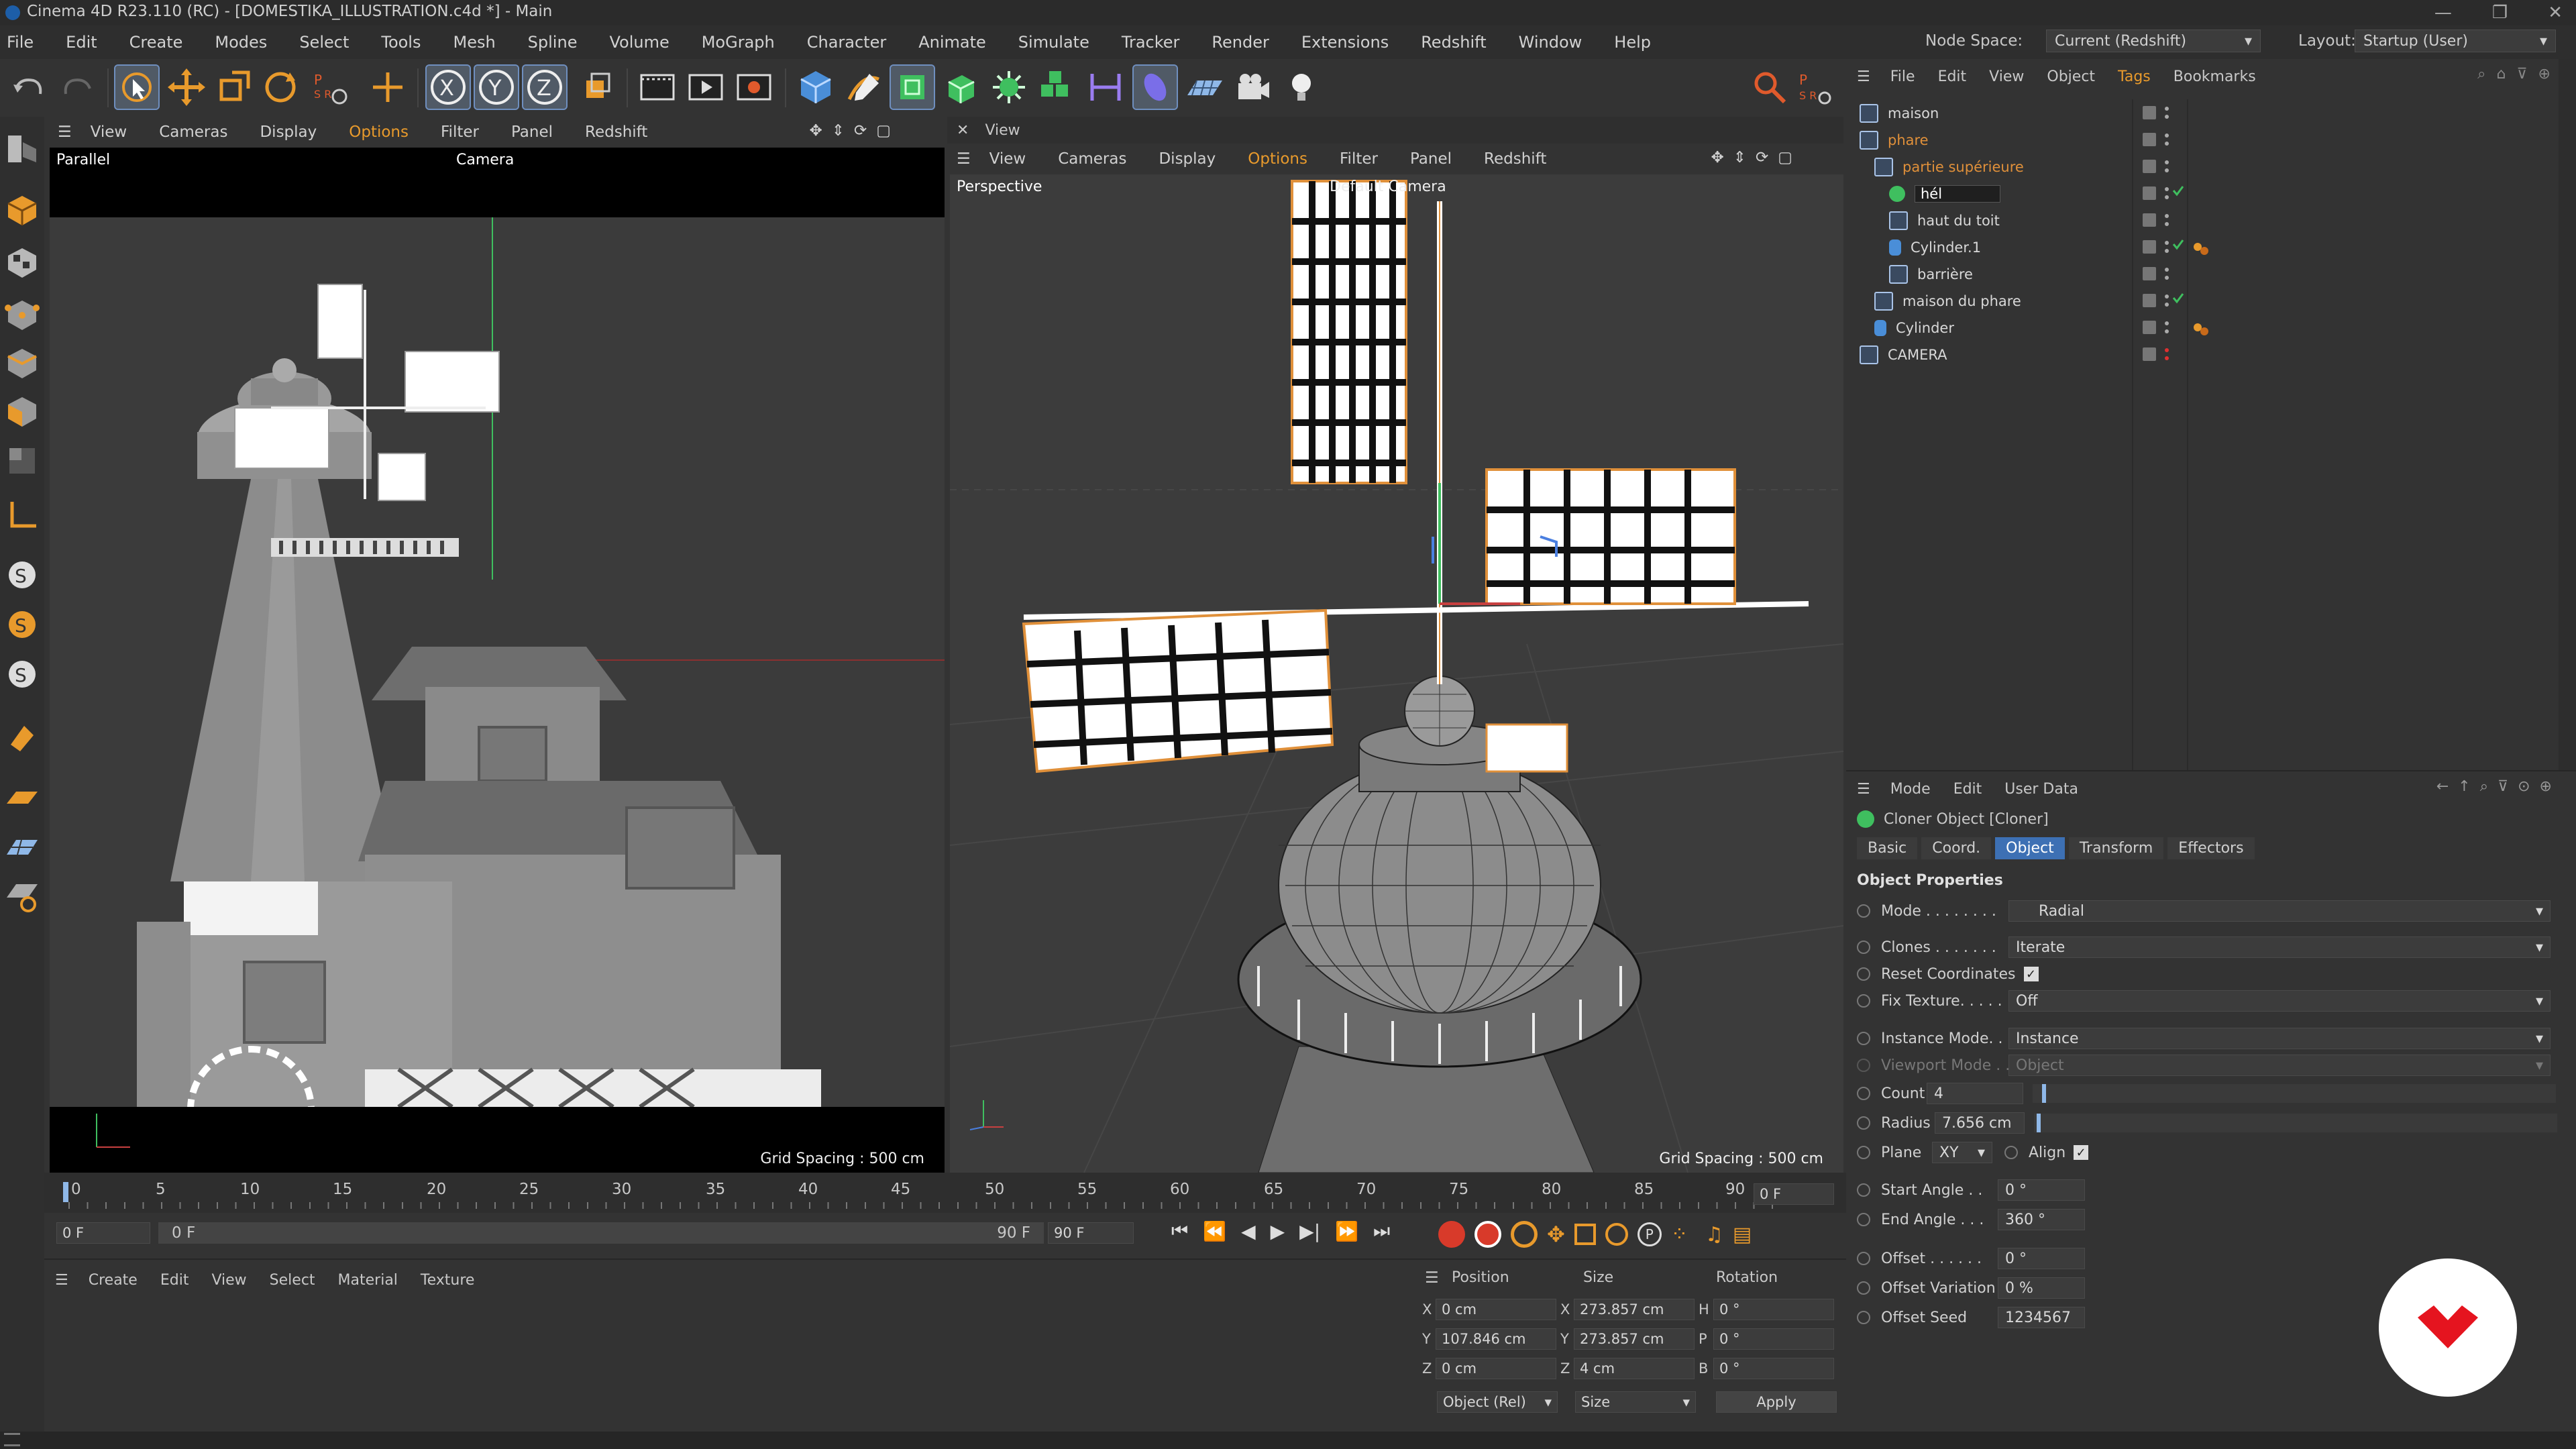 This screenshot has height=1449, width=2576. What do you see at coordinates (2041, 789) in the screenshot?
I see `am-menu-user-data: User Data` at bounding box center [2041, 789].